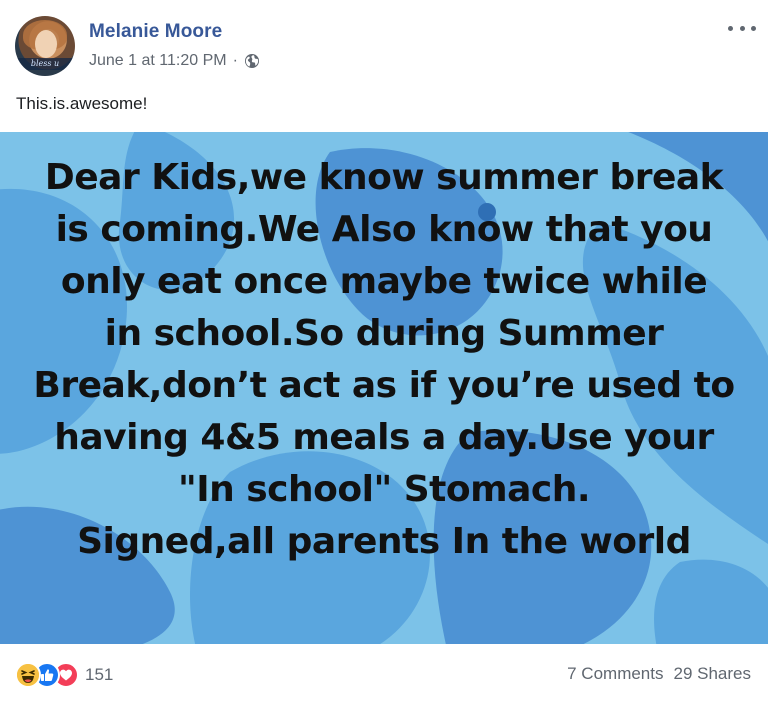 This screenshot has width=768, height=704. I want to click on avatar: bless u, so click(45, 46).